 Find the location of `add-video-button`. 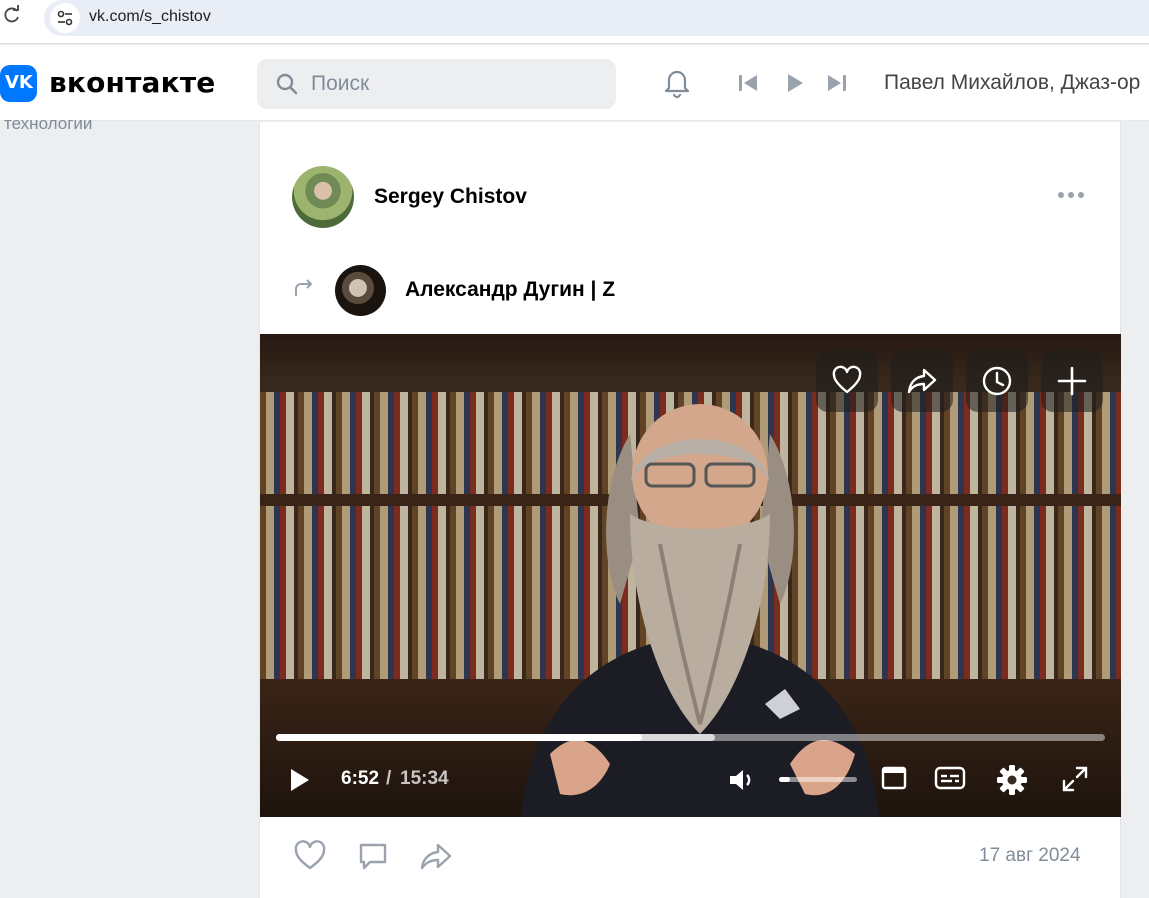

add-video-button is located at coordinates (1072, 381).